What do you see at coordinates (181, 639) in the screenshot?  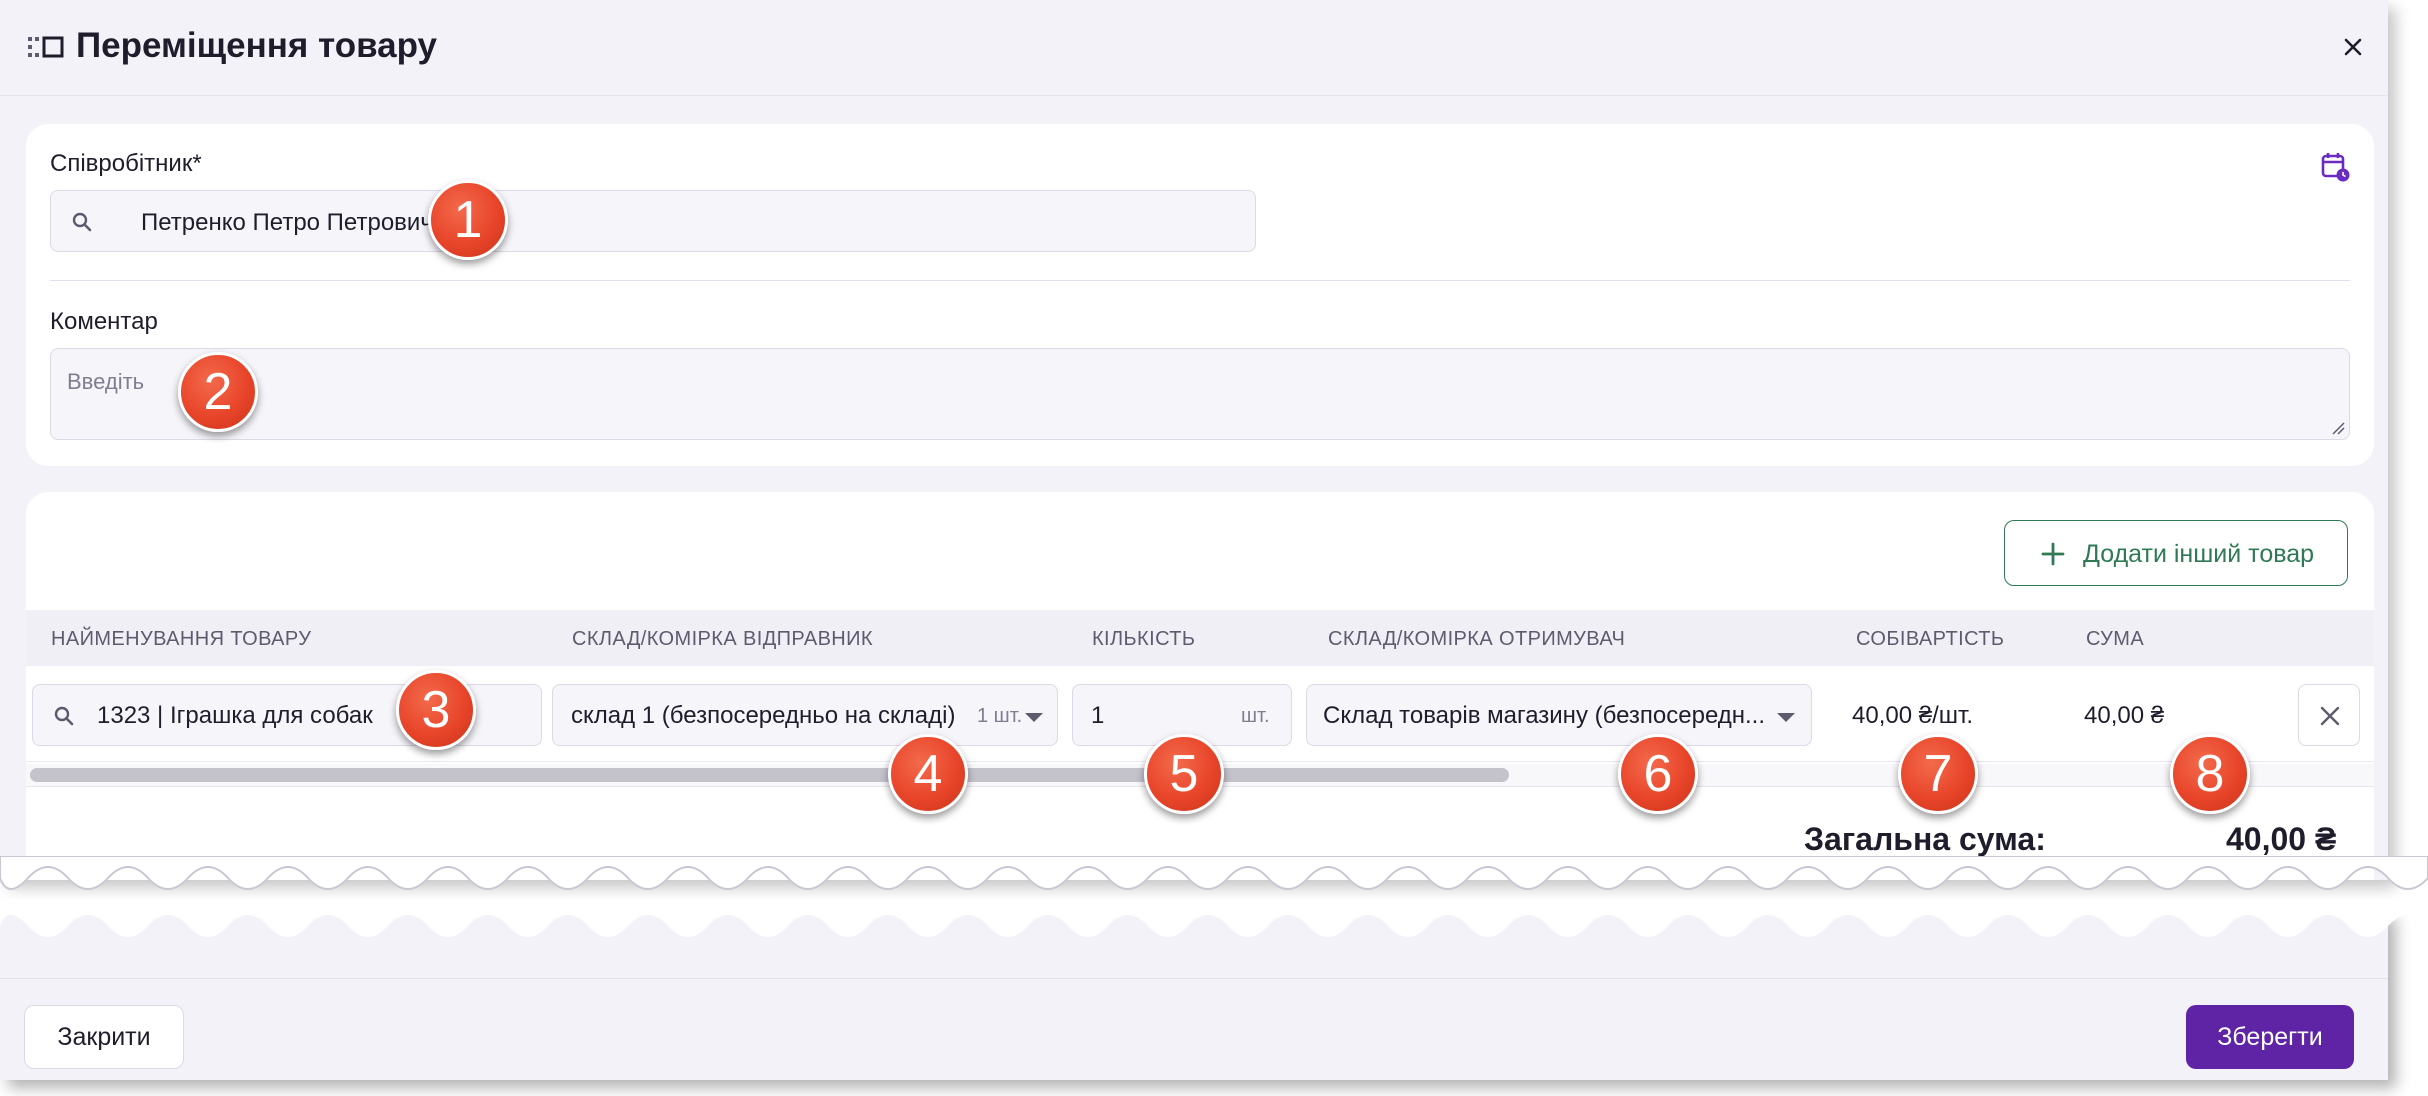 I see `col-product: НАЙМЕНУВАННЯ ТОВАРУ` at bounding box center [181, 639].